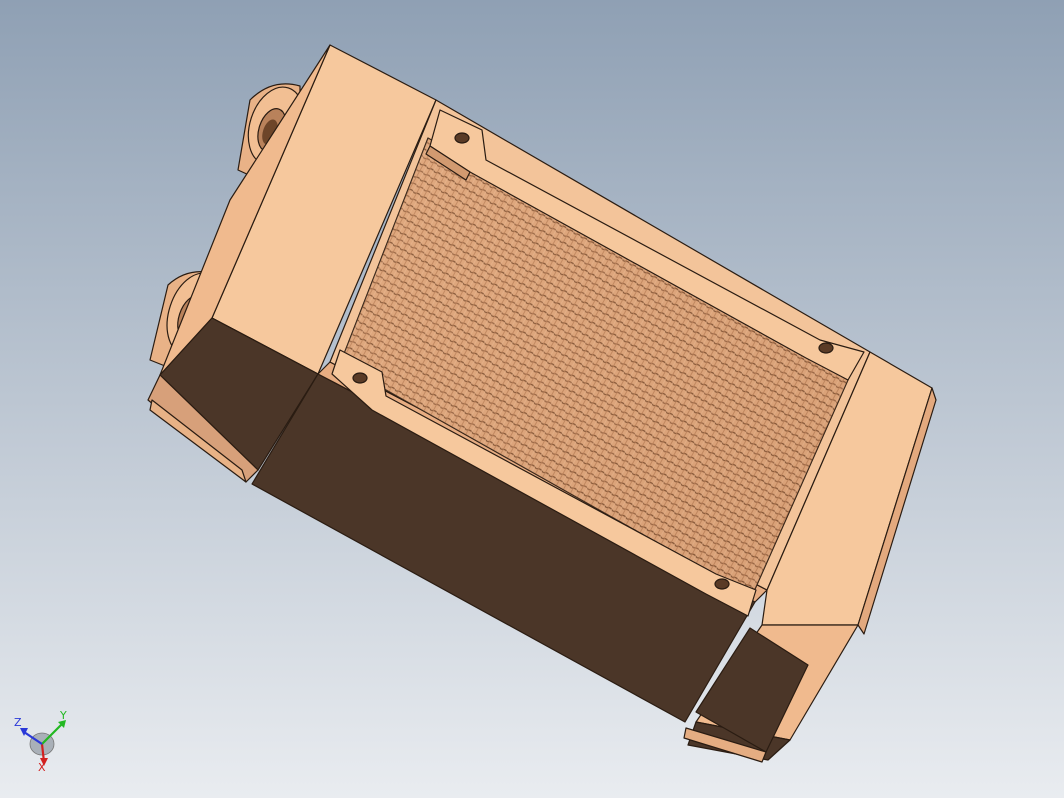  Describe the element at coordinates (44, 740) in the screenshot. I see `orientation-triad: X Y Z` at that location.